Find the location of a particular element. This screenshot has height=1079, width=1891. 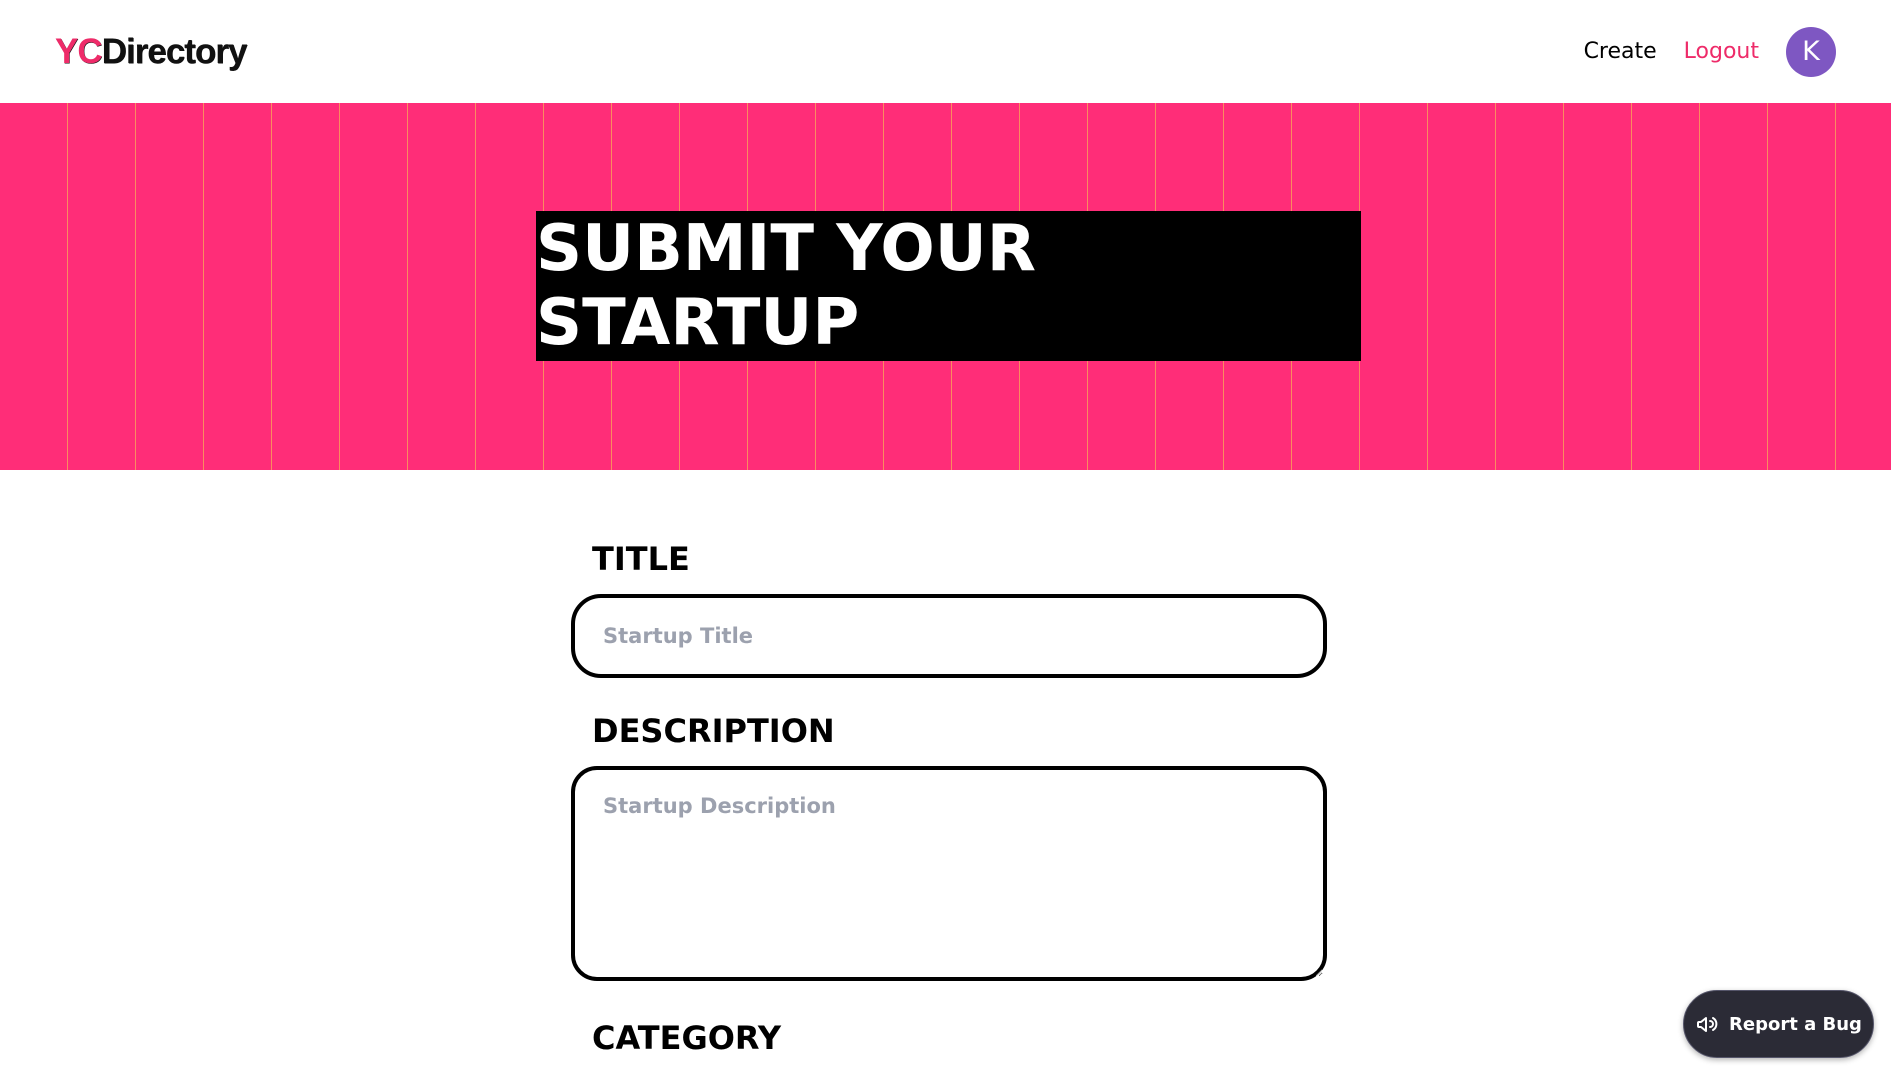

description-textarea is located at coordinates (949, 873).